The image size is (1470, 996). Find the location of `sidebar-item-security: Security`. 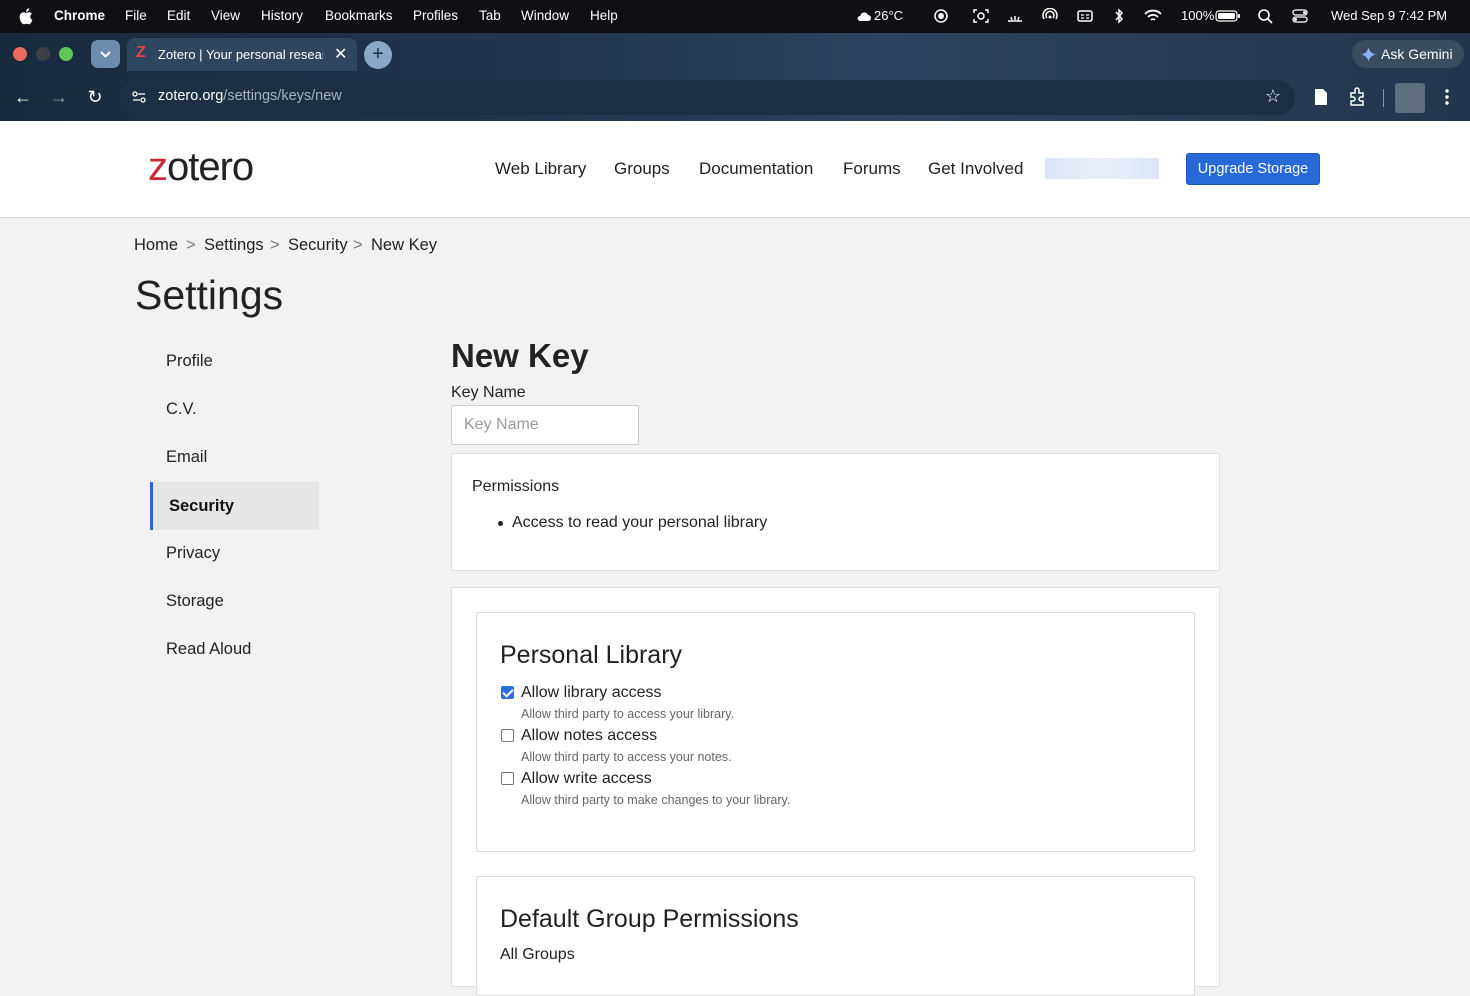

sidebar-item-security: Security is located at coordinates (234, 506).